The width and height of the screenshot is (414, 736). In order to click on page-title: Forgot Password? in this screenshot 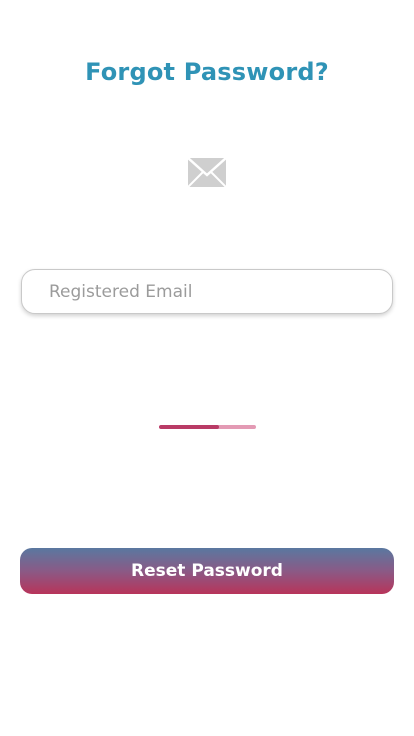, I will do `click(207, 72)`.